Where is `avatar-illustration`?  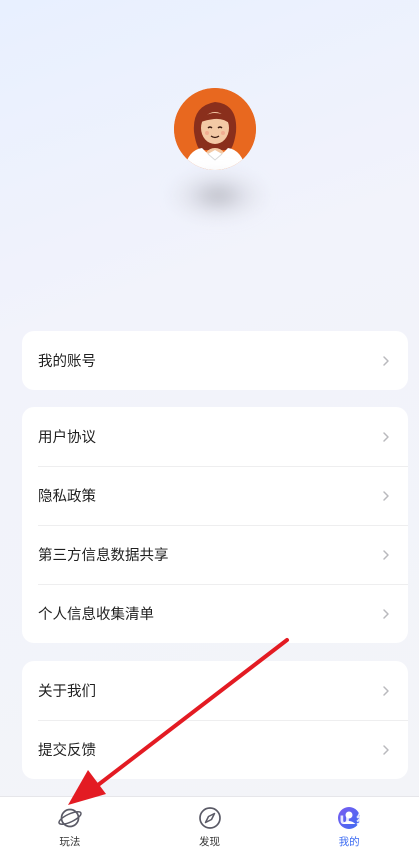
avatar-illustration is located at coordinates (215, 129).